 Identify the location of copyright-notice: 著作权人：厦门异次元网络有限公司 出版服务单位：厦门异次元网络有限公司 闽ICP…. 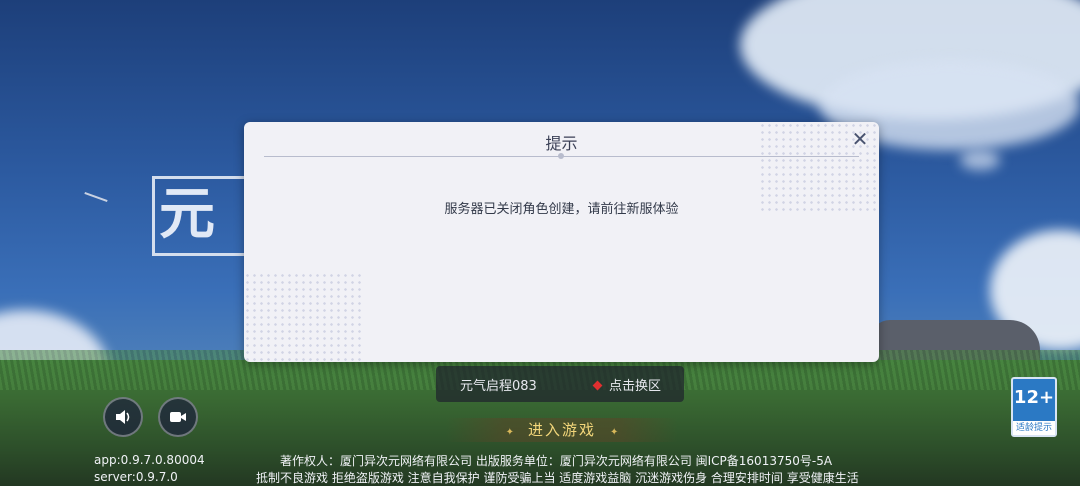
(556, 461).